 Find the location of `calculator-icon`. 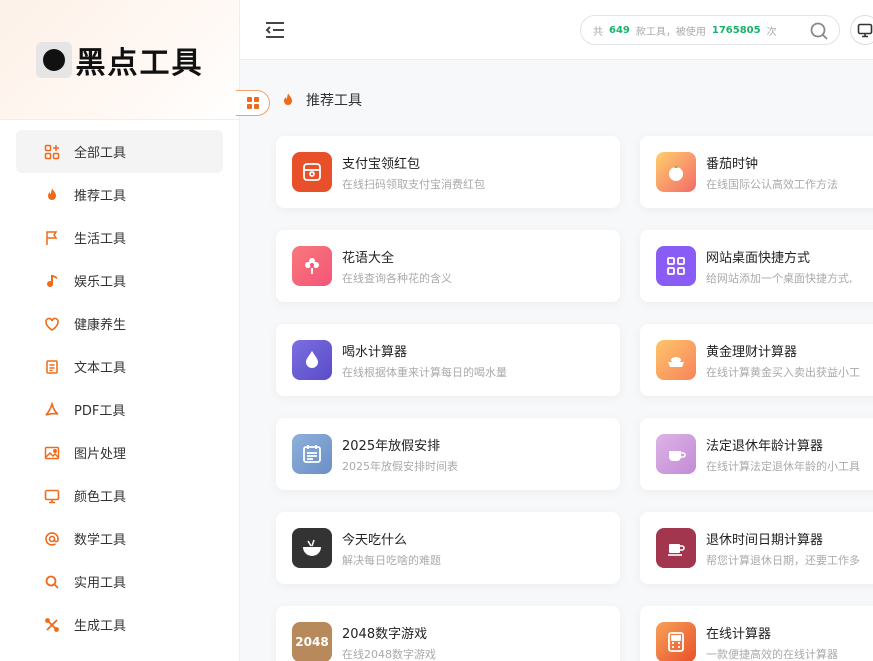

calculator-icon is located at coordinates (676, 641).